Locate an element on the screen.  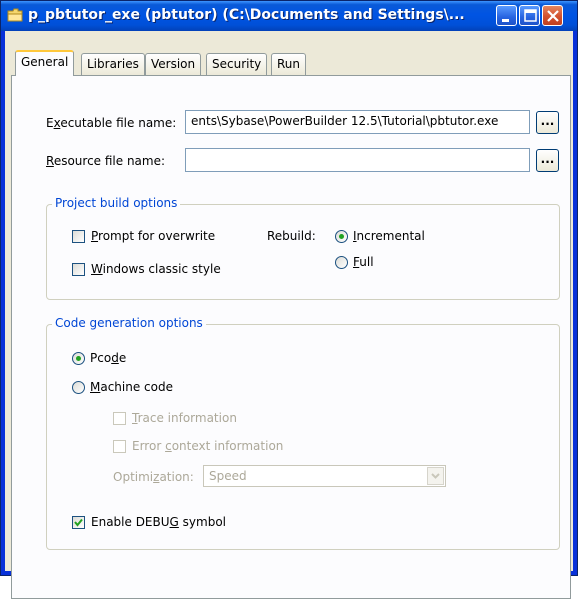
pcode-radio is located at coordinates (78, 358).